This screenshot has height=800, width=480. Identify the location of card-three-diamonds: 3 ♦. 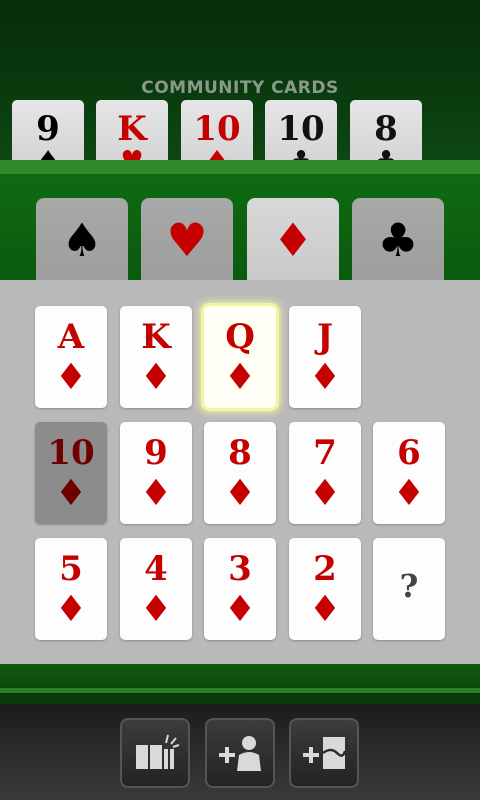
(240, 589).